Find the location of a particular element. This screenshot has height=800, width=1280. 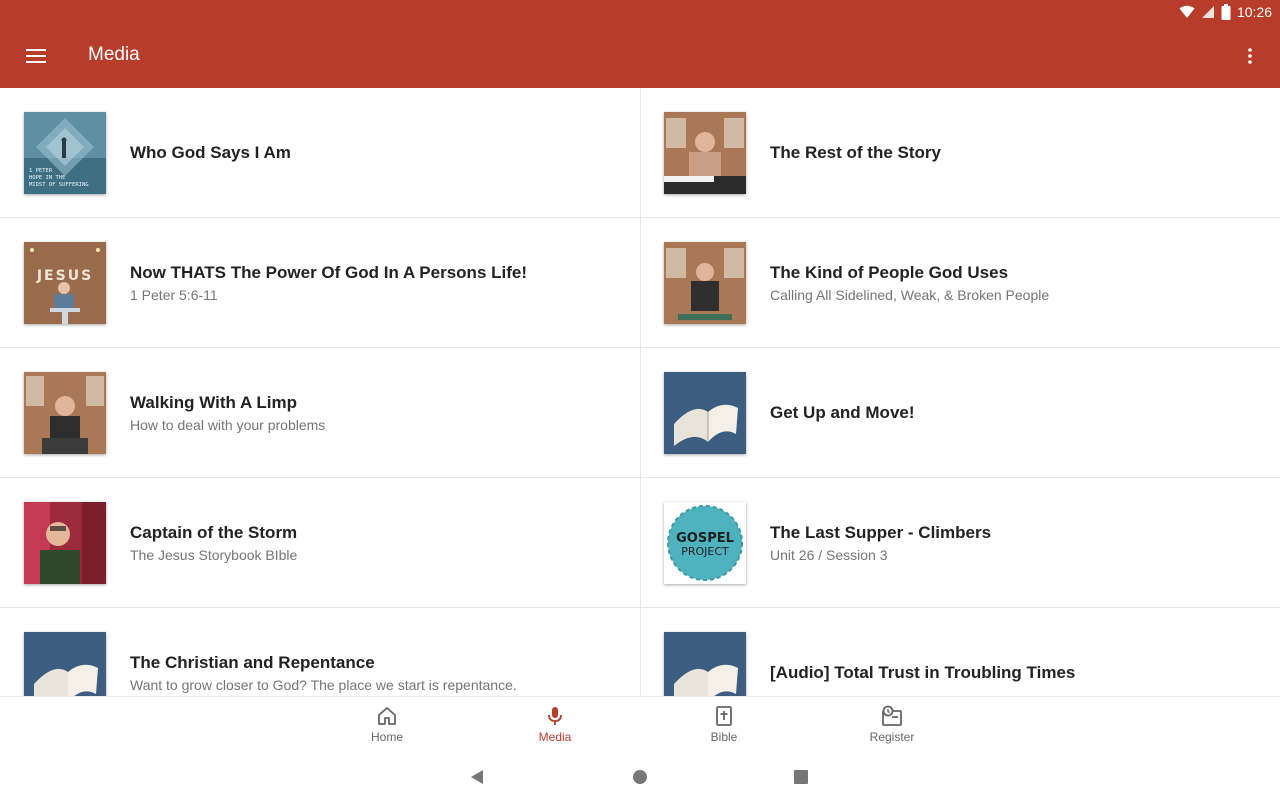

system-back-button is located at coordinates (477, 777).